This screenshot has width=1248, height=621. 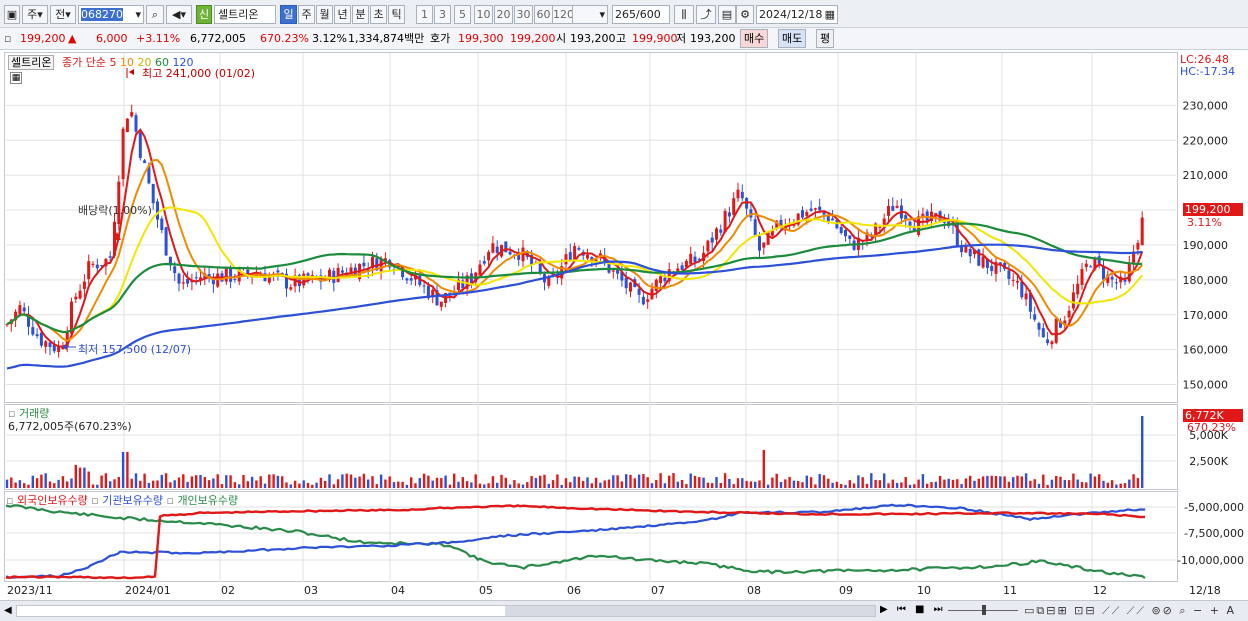 What do you see at coordinates (1100, 590) in the screenshot?
I see `x-axis-label: 12` at bounding box center [1100, 590].